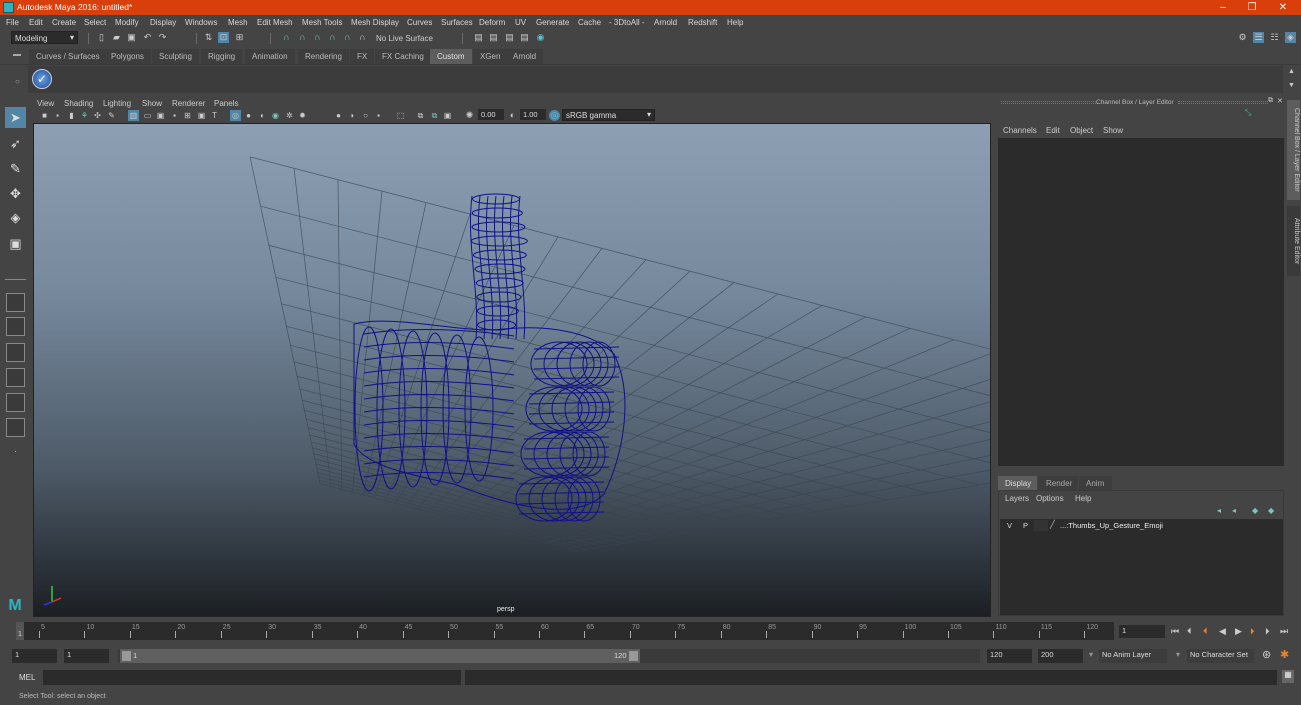 The image size is (1301, 705). I want to click on anti-aliasing-icon: ○, so click(365, 115).